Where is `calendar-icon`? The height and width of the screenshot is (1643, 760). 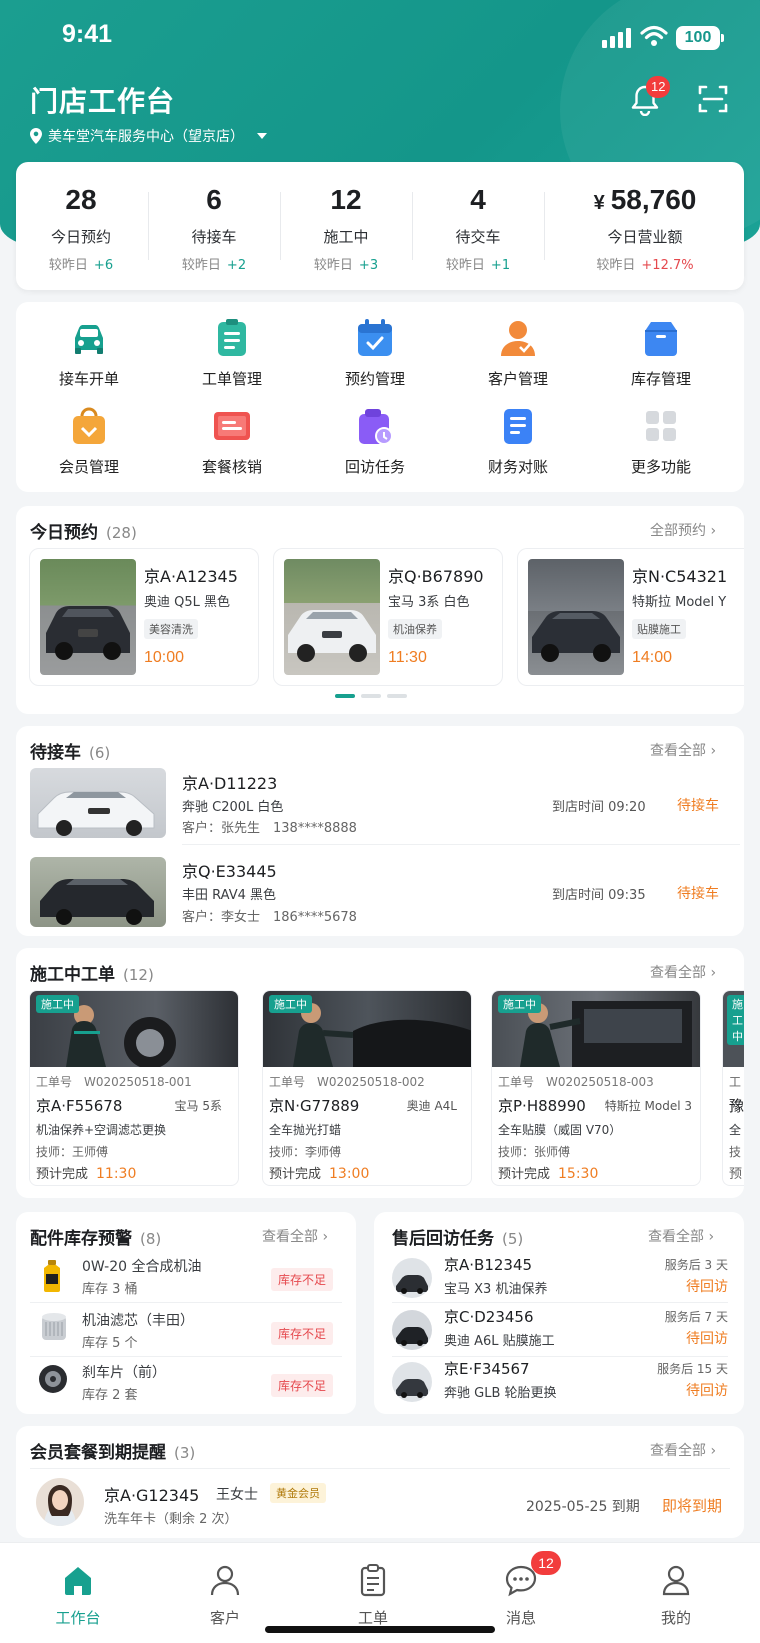
calendar-icon is located at coordinates (375, 337).